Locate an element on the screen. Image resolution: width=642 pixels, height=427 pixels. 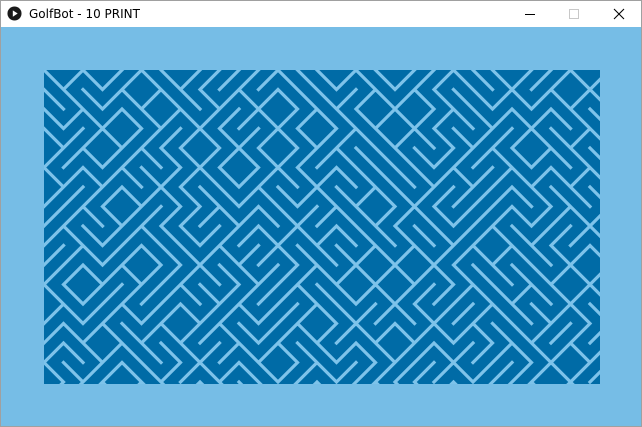
minimize-icon is located at coordinates (530, 14).